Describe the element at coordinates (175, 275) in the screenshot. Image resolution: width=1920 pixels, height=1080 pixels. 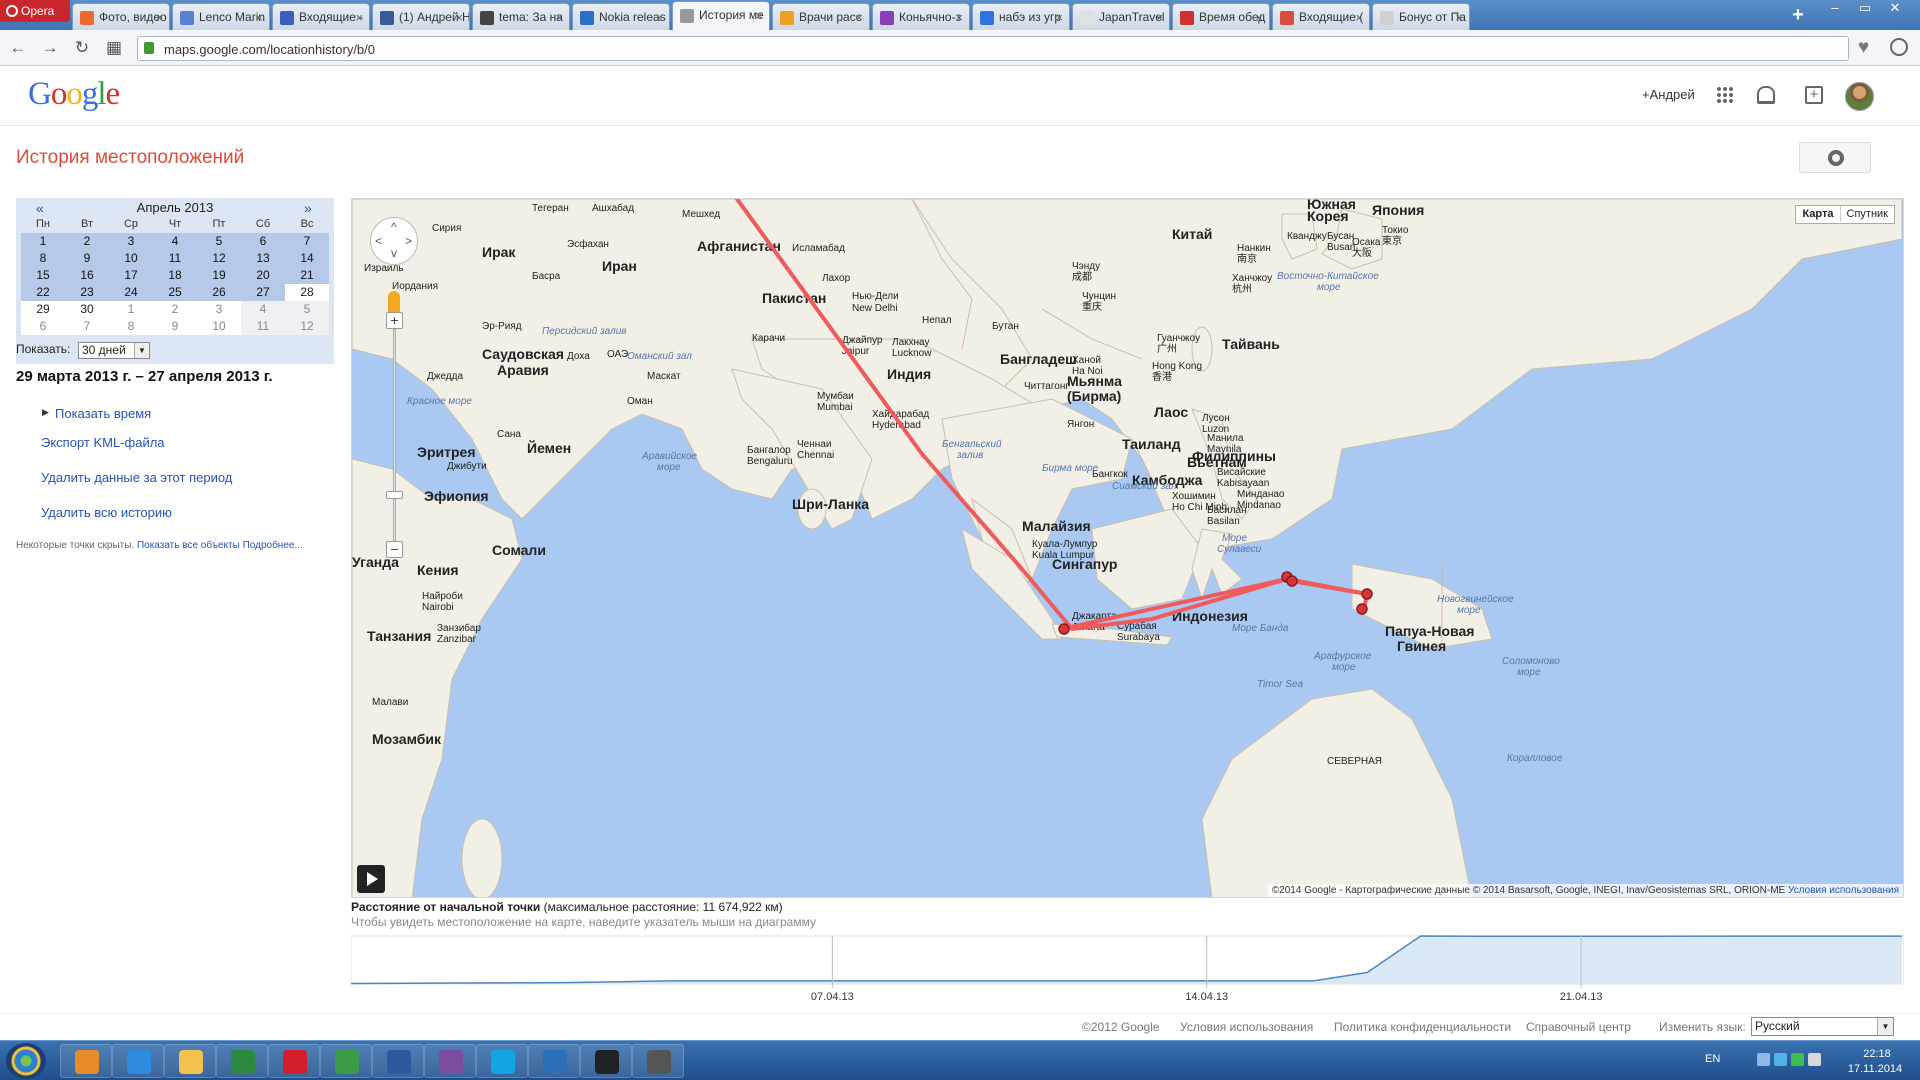
I see `calendar-day: 18` at that location.